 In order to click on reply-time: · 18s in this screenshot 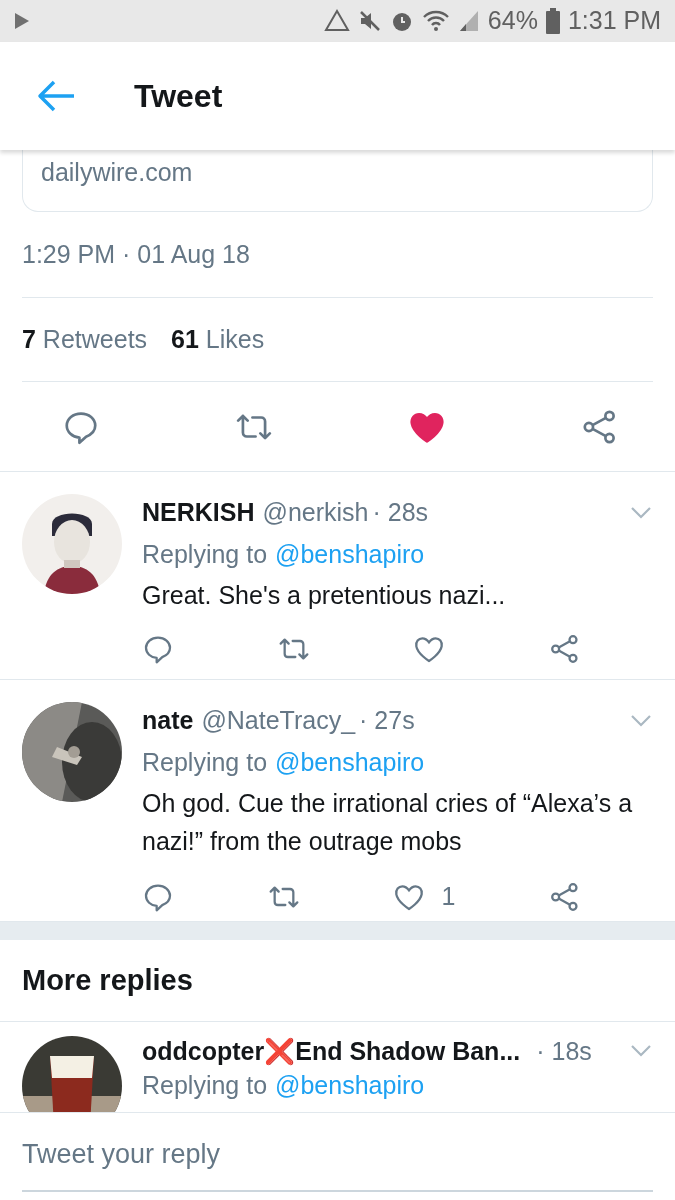, I will do `click(564, 1051)`.